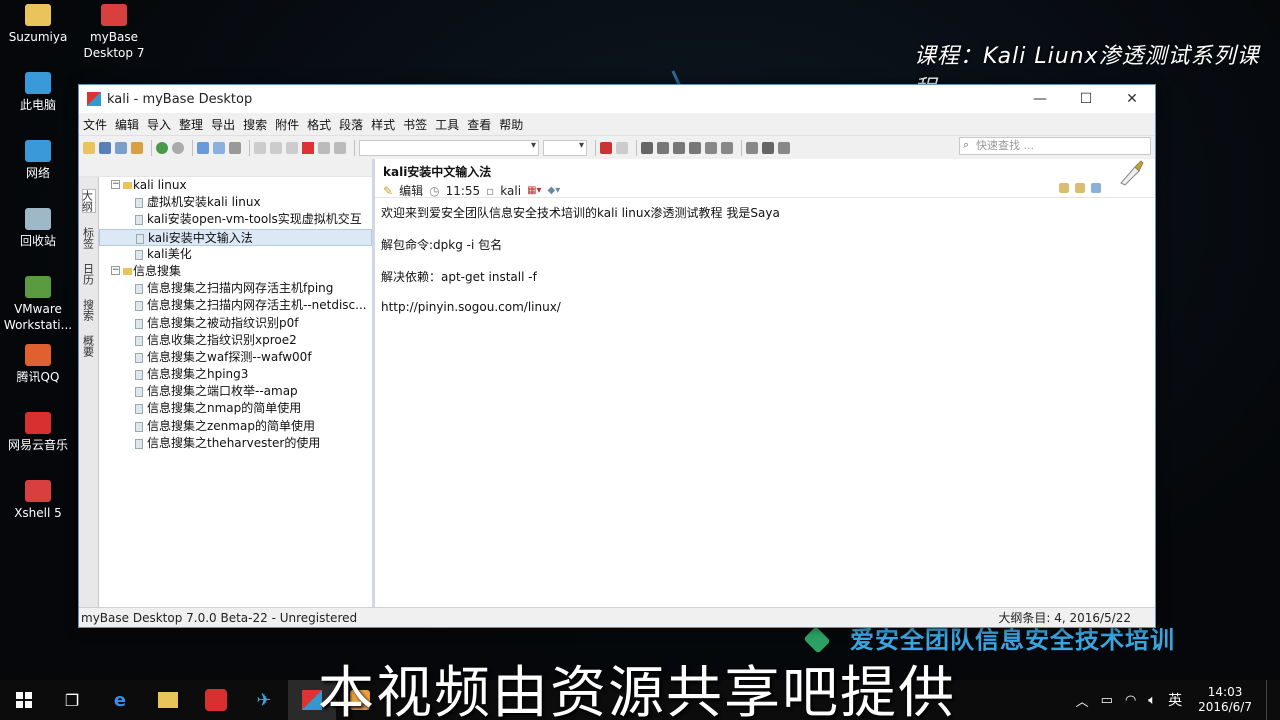 The width and height of the screenshot is (1280, 720). Describe the element at coordinates (1175, 700) in the screenshot. I see `ime-indicator: 英` at that location.